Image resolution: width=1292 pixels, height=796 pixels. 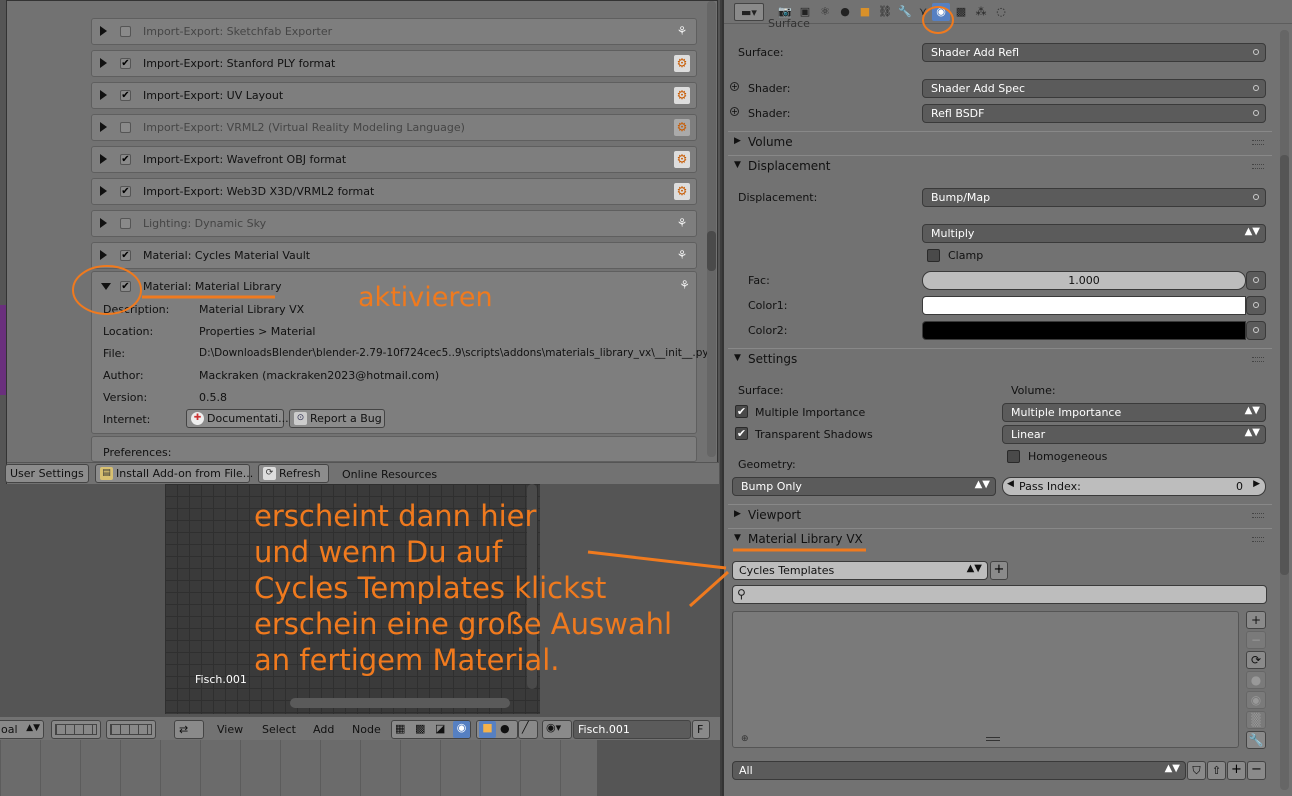 I want to click on annotation-activate: aktivieren, so click(x=425, y=297).